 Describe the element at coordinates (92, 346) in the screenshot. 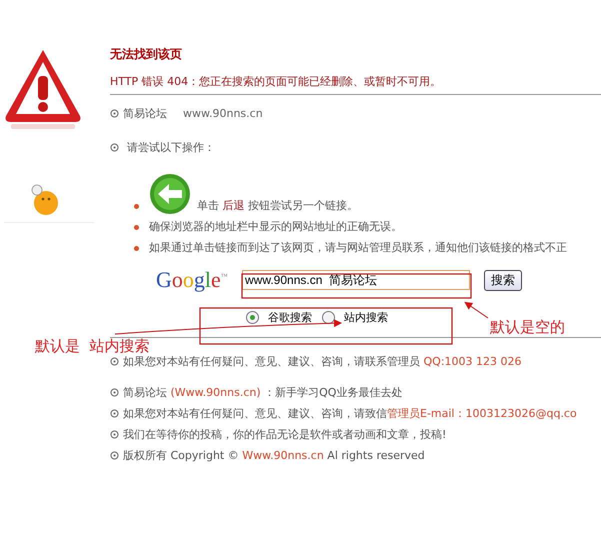

I see `annotation-text: 默认是 站内搜索` at that location.